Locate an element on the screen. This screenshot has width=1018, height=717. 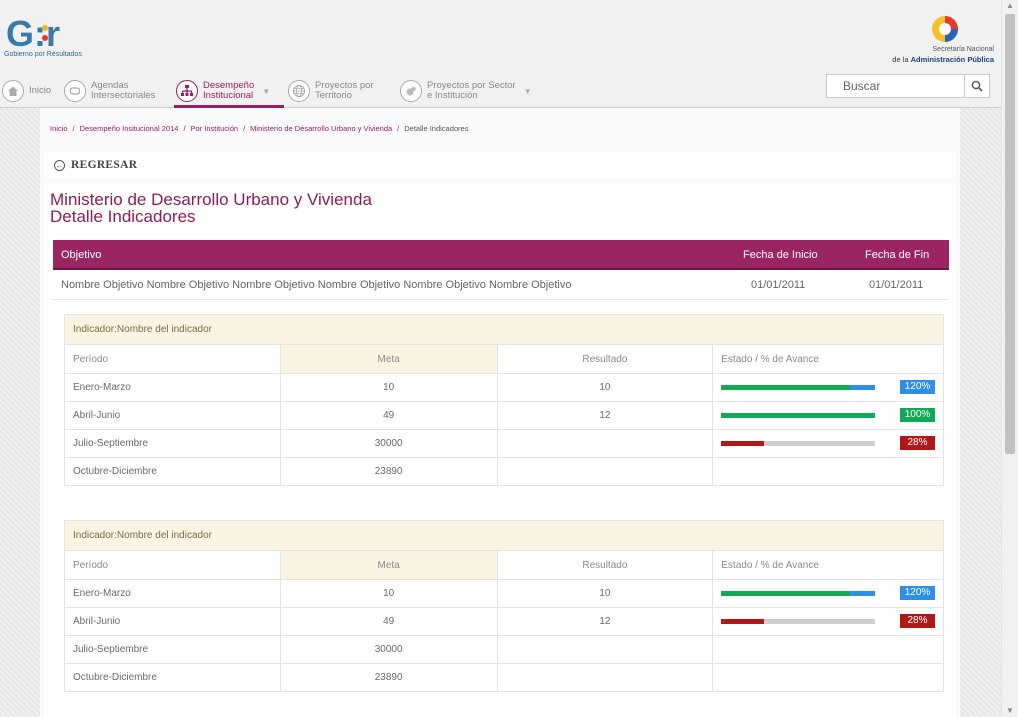
nav-item-desempeno: Desempeño Institucional ▼ is located at coordinates (223, 91).